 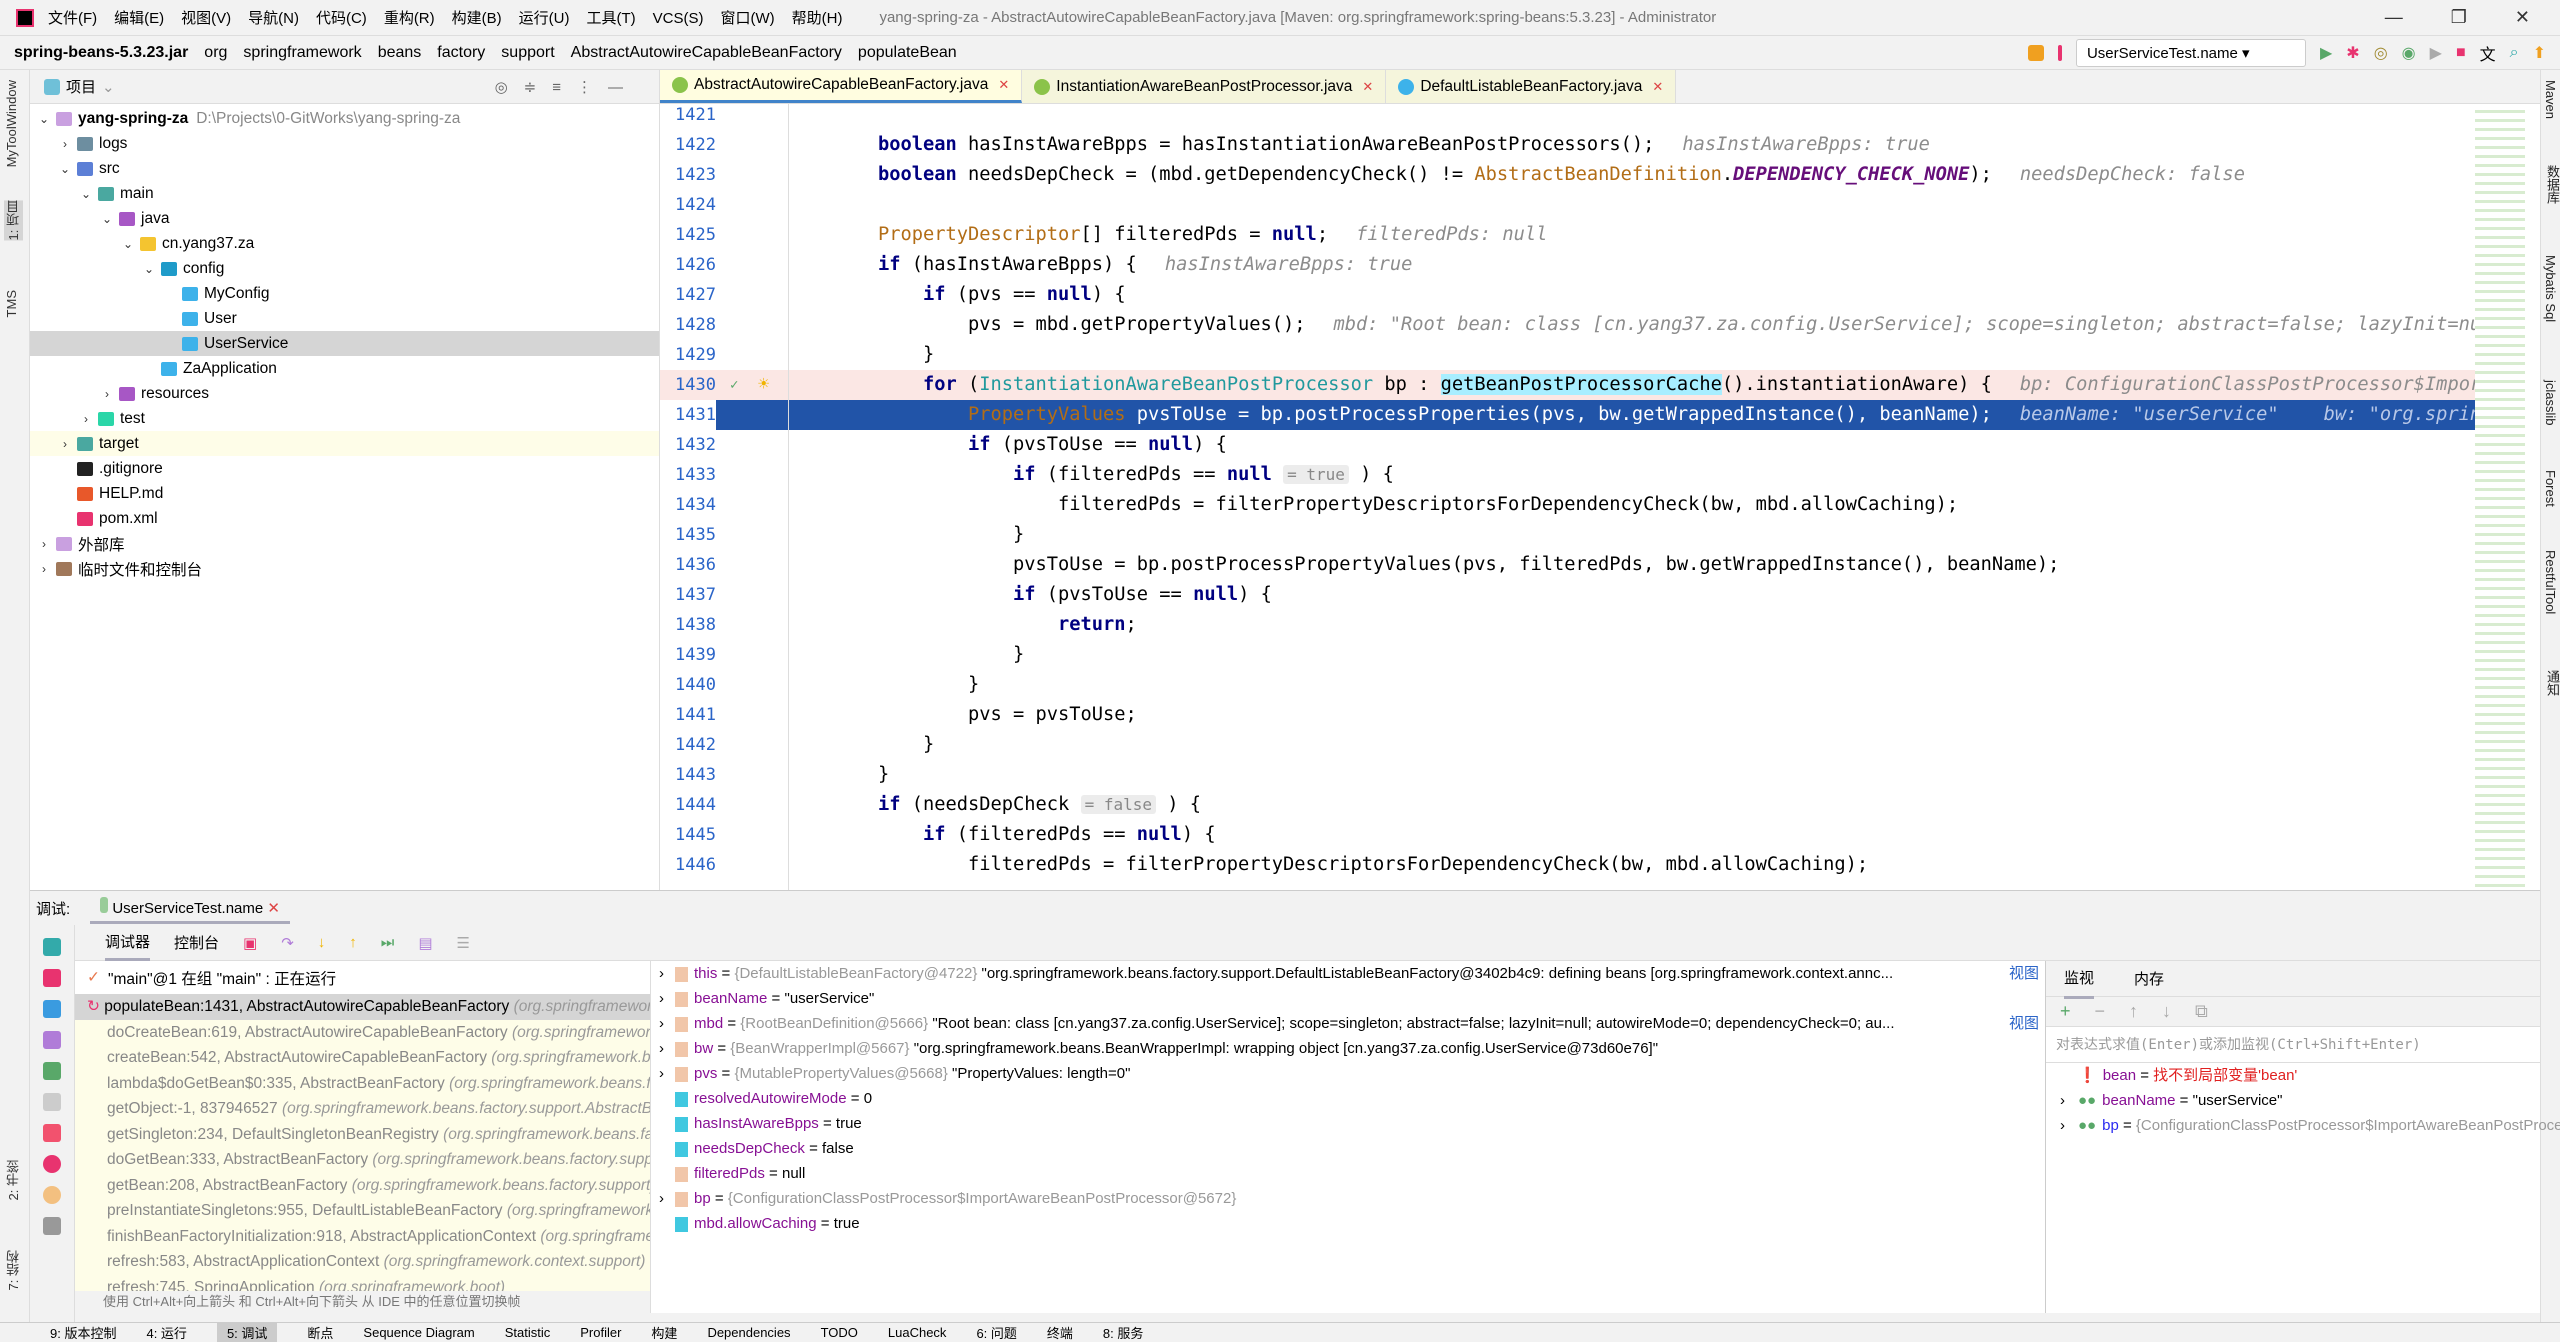 What do you see at coordinates (688, 385) in the screenshot?
I see `line-number: 1430` at bounding box center [688, 385].